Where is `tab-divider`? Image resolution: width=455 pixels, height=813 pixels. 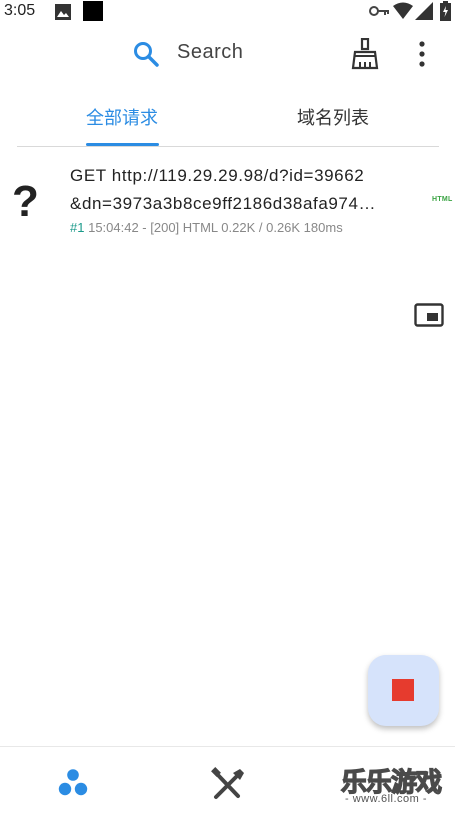 tab-divider is located at coordinates (228, 146).